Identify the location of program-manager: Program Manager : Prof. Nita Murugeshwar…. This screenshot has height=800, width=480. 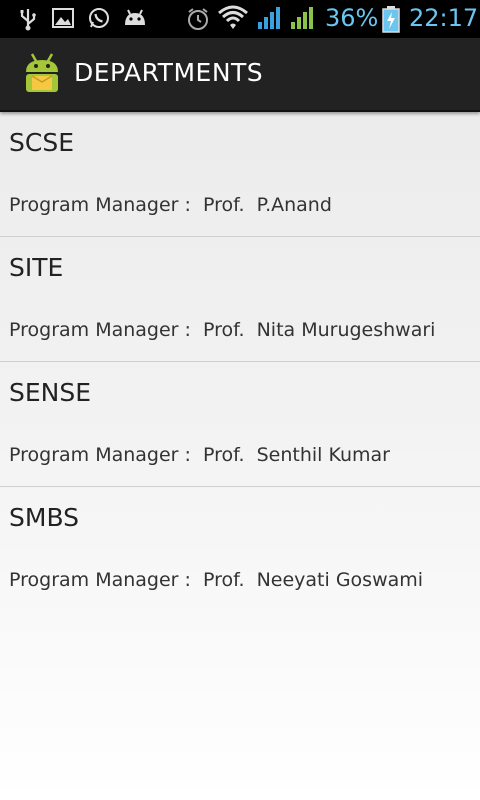
(222, 330).